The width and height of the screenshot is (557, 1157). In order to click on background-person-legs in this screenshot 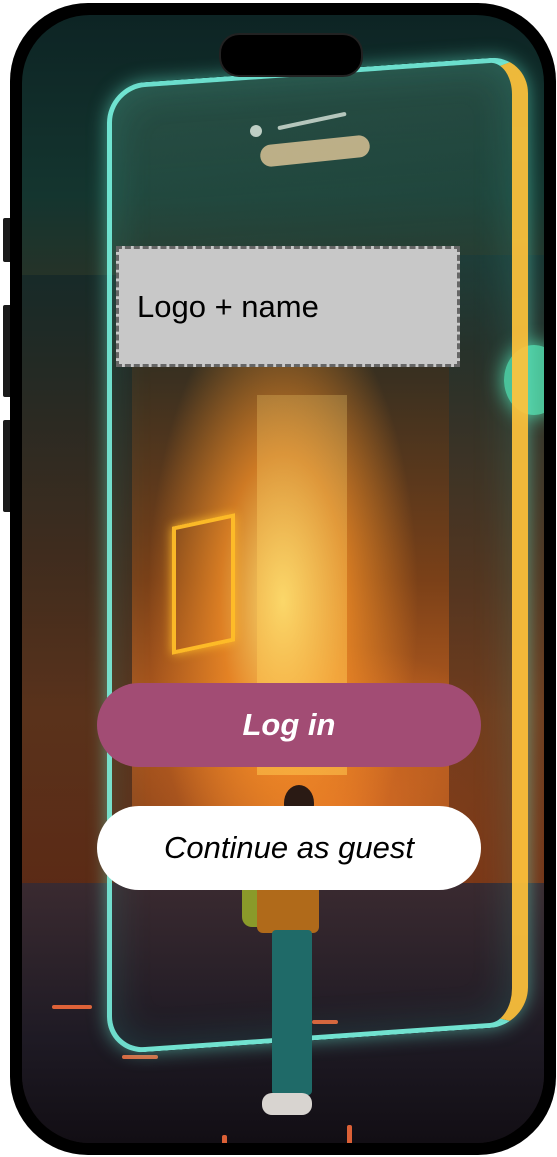, I will do `click(292, 1012)`.